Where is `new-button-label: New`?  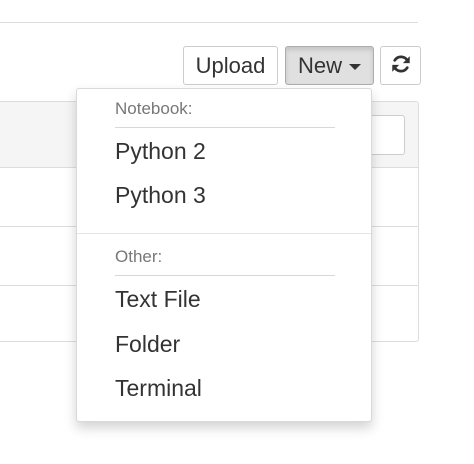
new-button-label: New is located at coordinates (319, 65).